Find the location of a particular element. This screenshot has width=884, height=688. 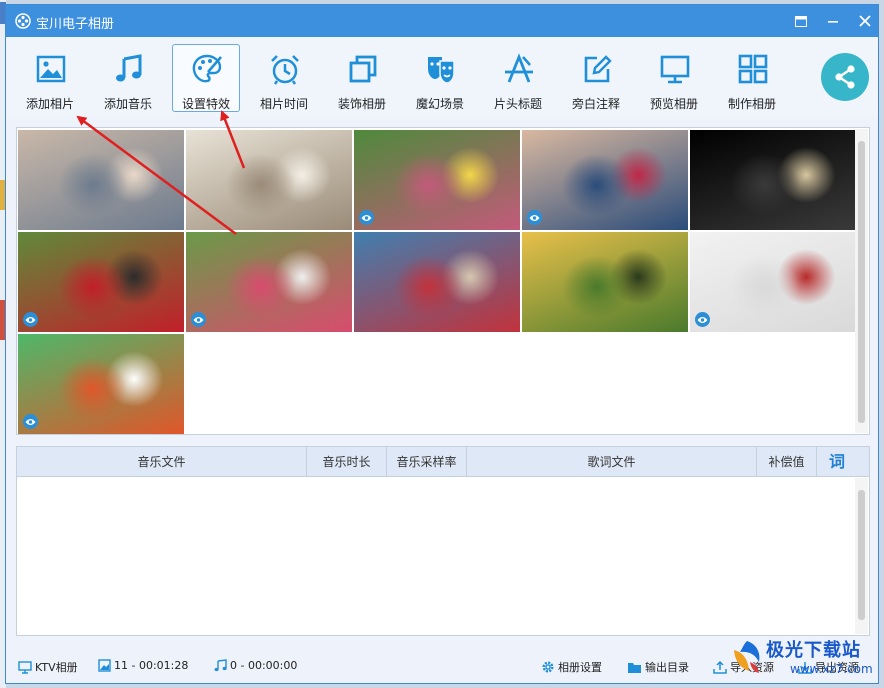

set-effects-button: 设置特效 is located at coordinates (206, 78).